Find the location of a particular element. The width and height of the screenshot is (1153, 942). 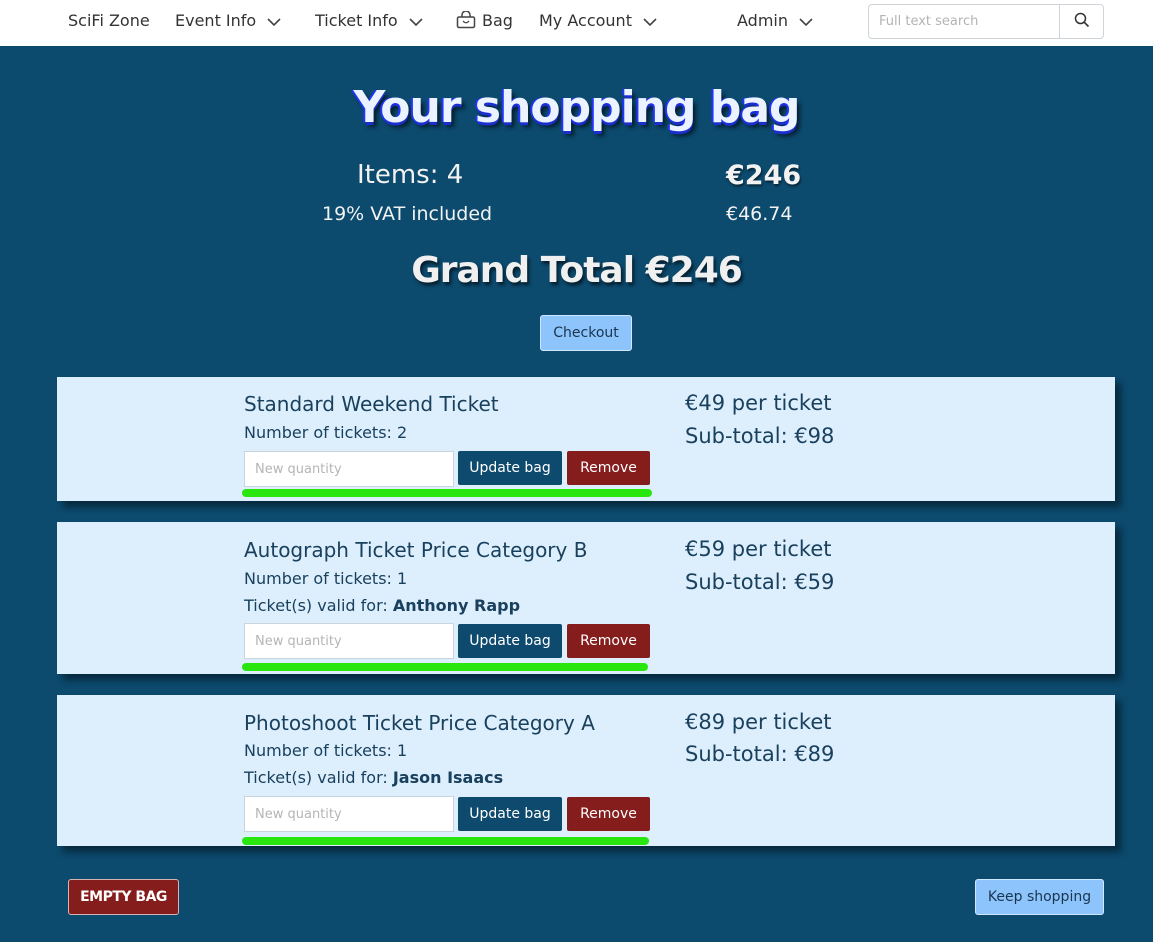

search-button is located at coordinates (1082, 21).